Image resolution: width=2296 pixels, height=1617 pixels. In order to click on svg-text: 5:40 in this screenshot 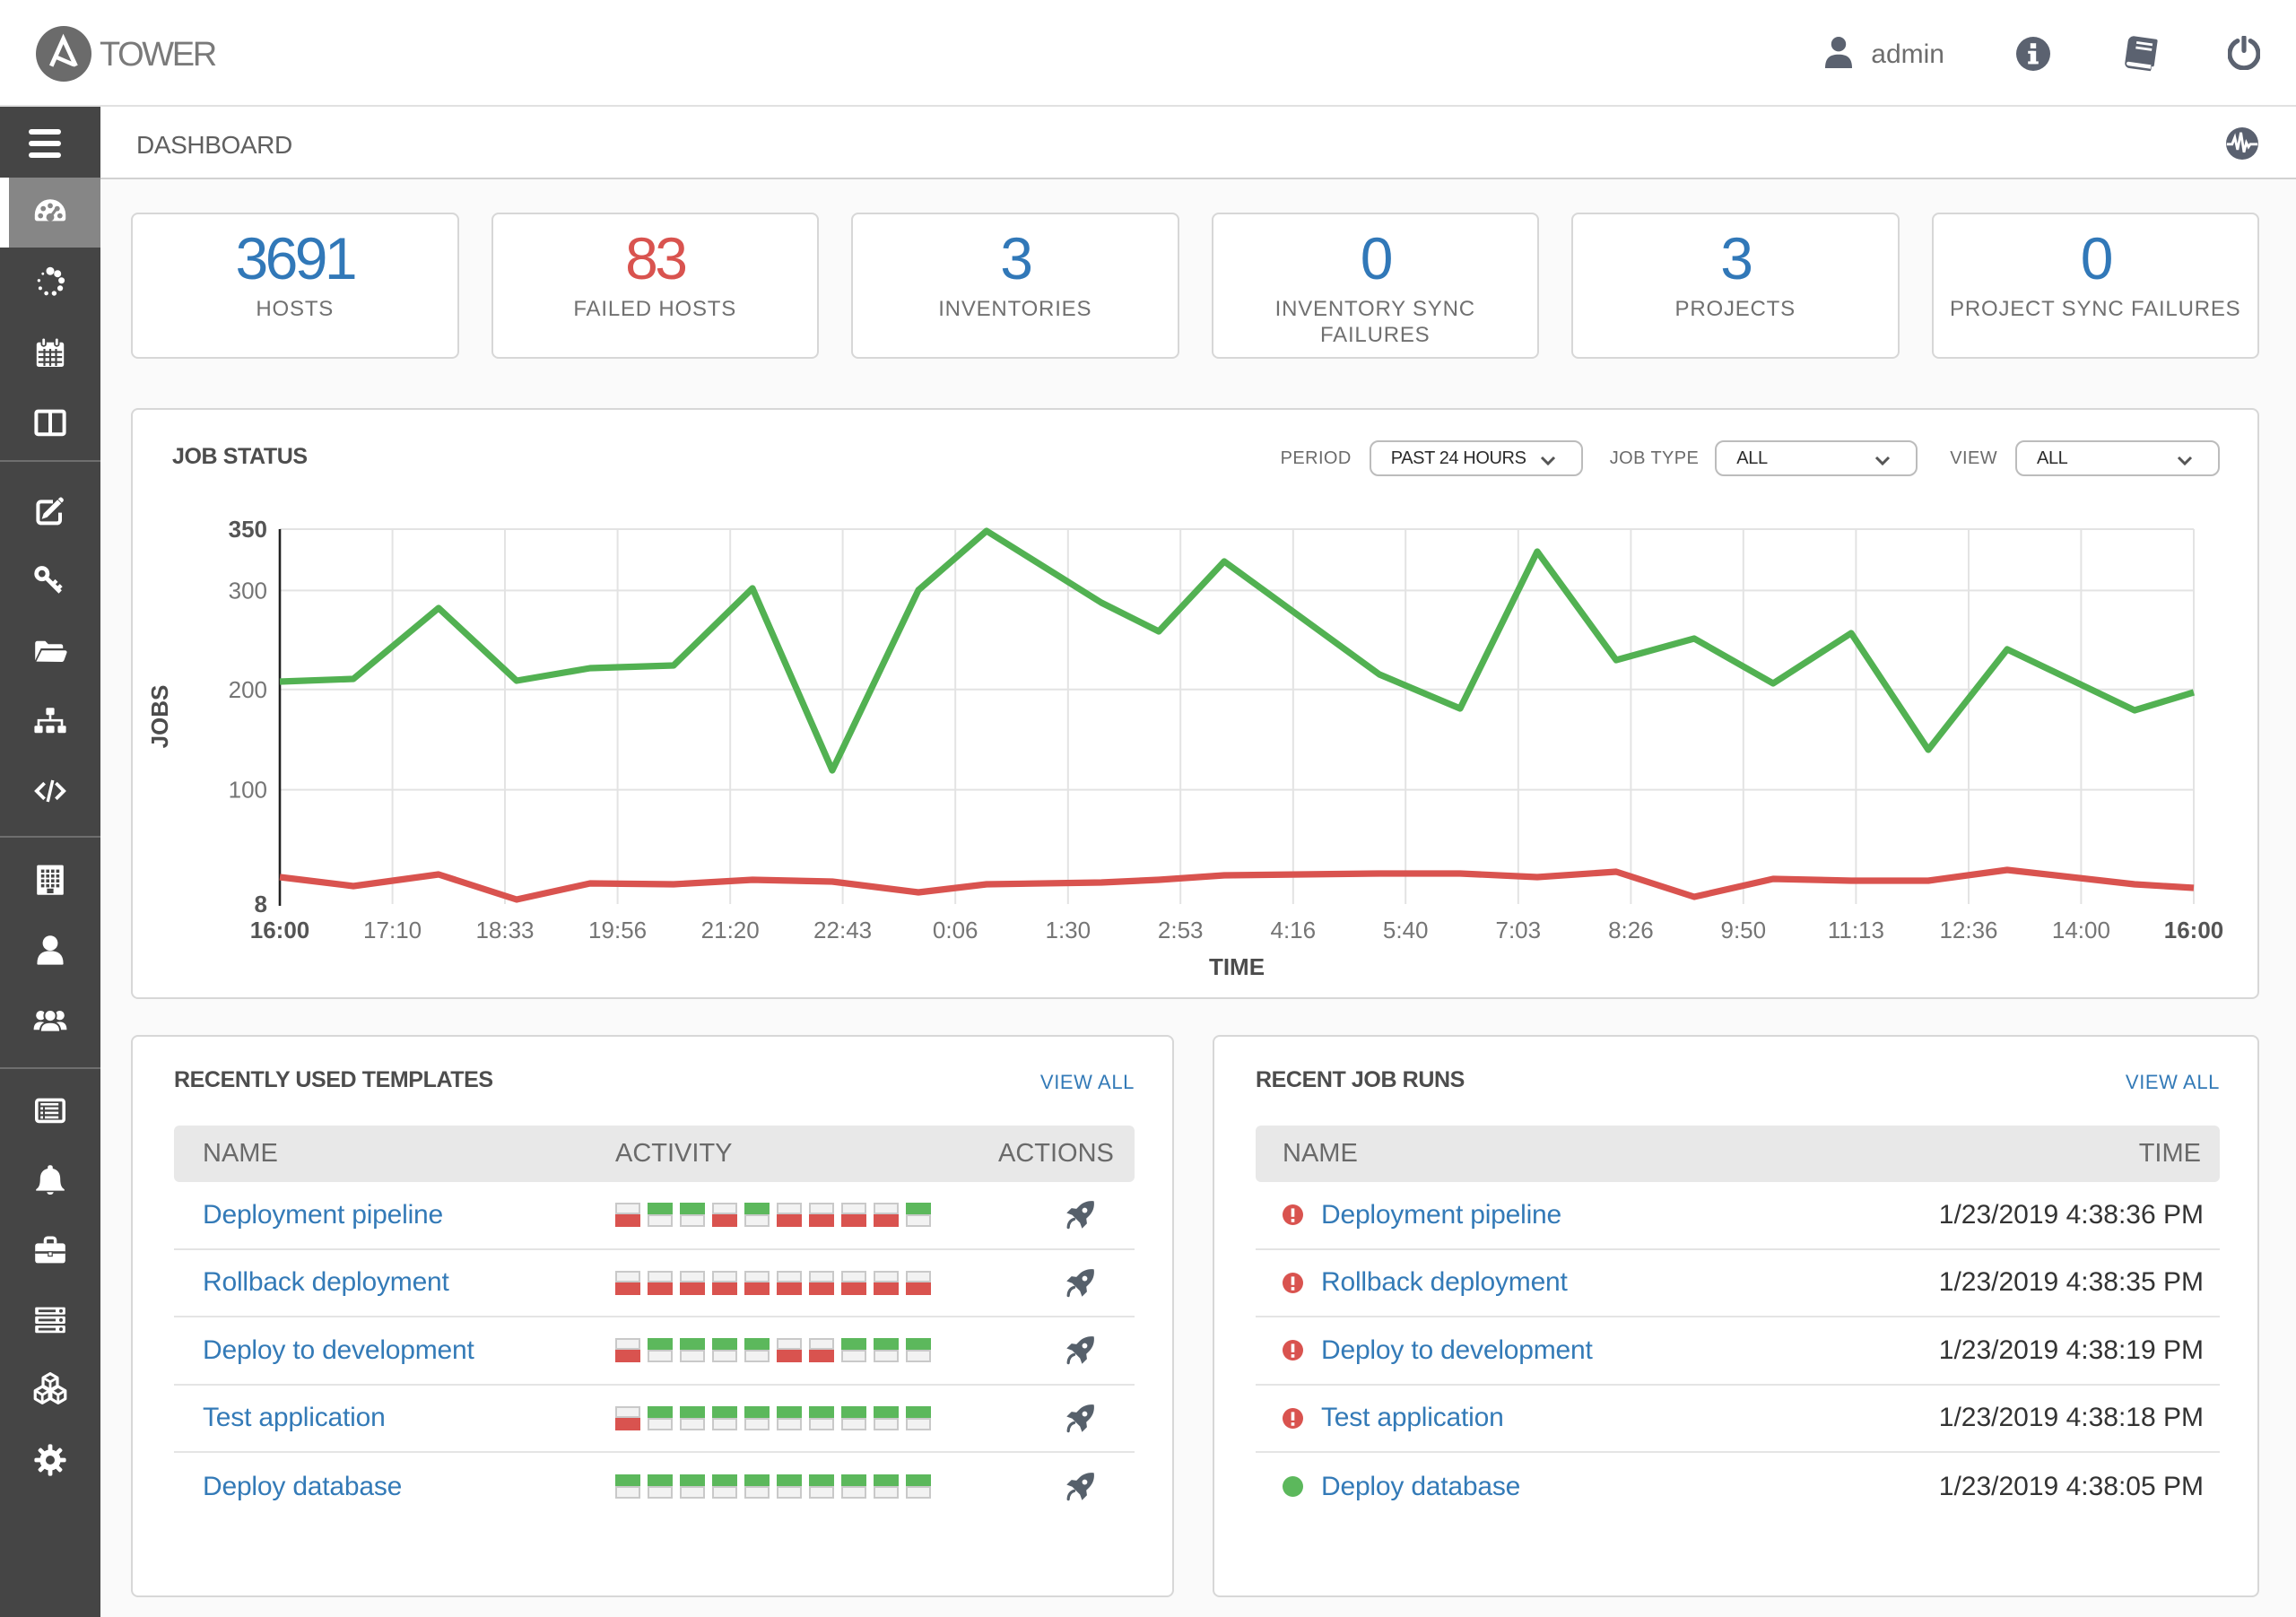, I will do `click(1406, 930)`.